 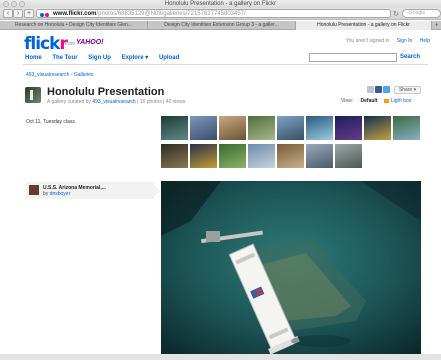 What do you see at coordinates (84, 75) in the screenshot?
I see `breadcrumb-galleries: Galleries` at bounding box center [84, 75].